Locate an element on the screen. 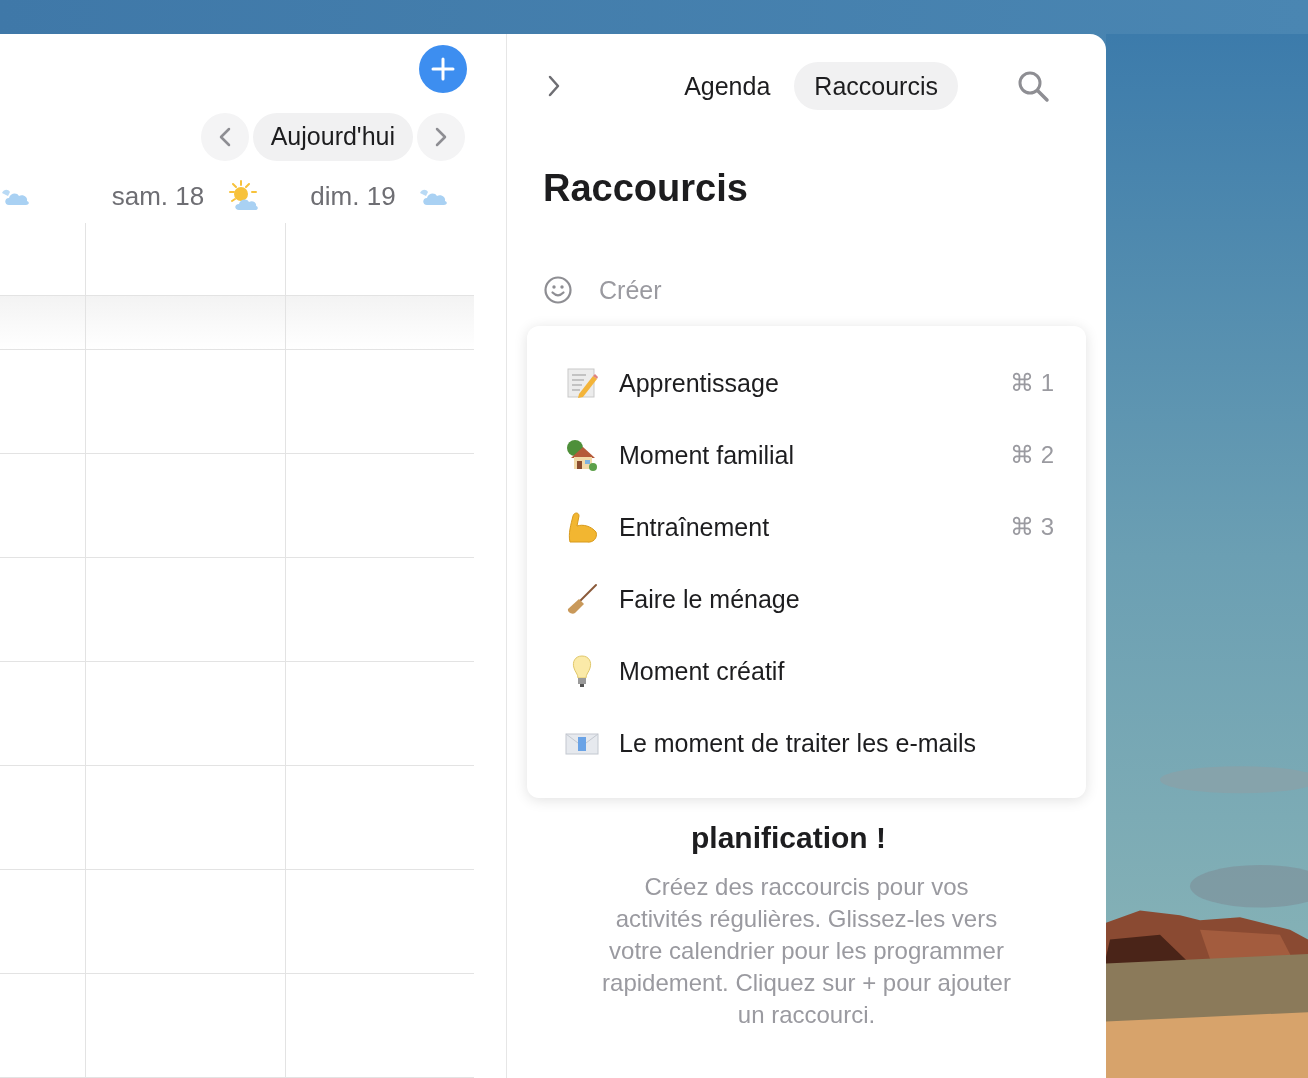 The width and height of the screenshot is (1308, 1078). shortcut-item: Moment créatif is located at coordinates (809, 671).